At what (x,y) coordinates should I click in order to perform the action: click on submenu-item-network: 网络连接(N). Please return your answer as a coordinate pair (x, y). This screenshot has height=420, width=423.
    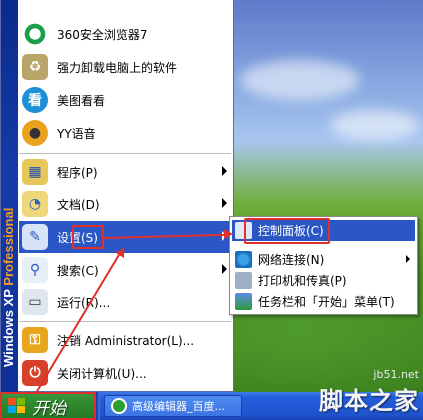
    Looking at the image, I should click on (323, 259).